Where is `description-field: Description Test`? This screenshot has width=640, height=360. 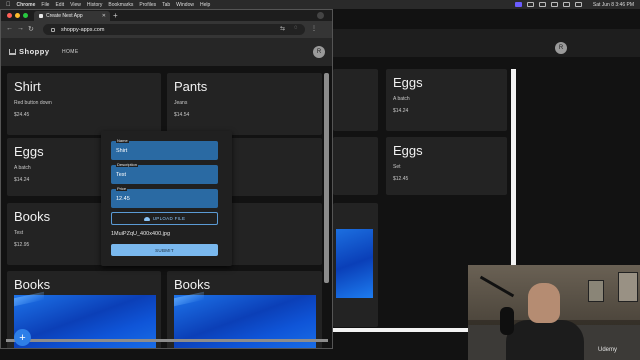 description-field: Description Test is located at coordinates (164, 173).